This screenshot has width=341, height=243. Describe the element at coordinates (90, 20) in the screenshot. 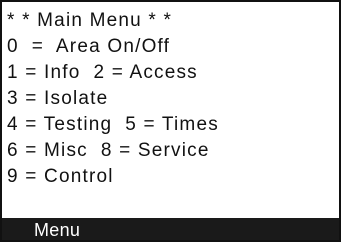

I see `menu-title: * * Main Menu * *` at that location.